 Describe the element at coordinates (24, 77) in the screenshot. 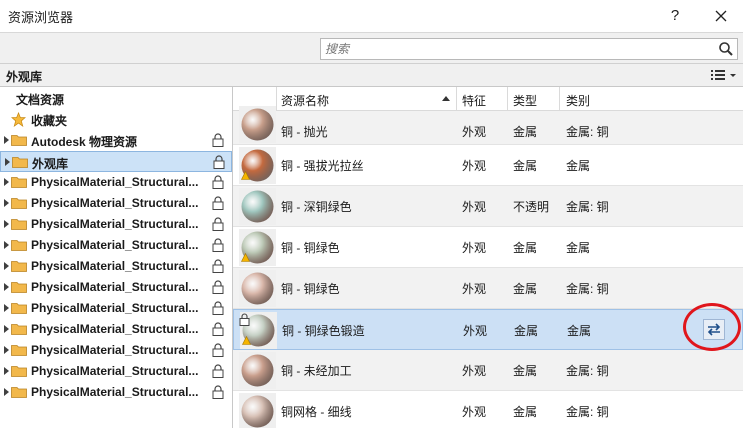

I see `library-title: 外观库` at that location.